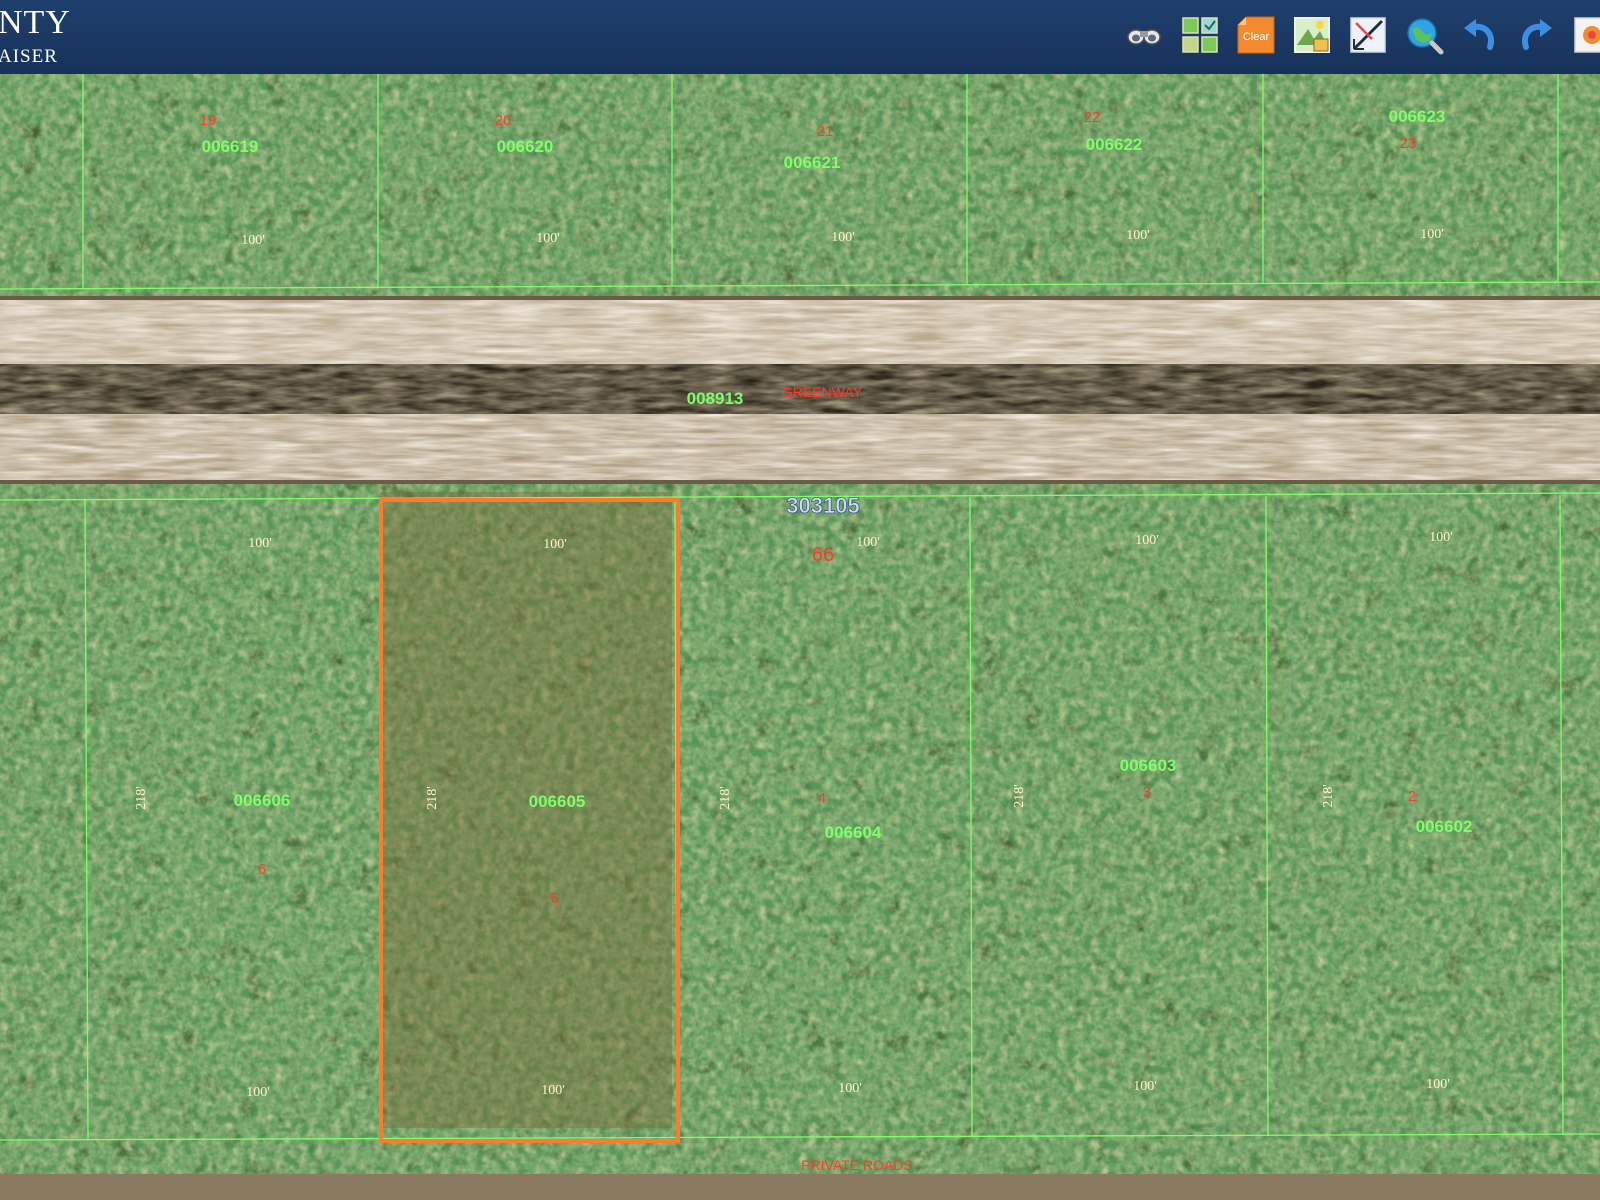 The image size is (1600, 1200). Describe the element at coordinates (853, 832) in the screenshot. I see `lot-id-label: 006604` at that location.